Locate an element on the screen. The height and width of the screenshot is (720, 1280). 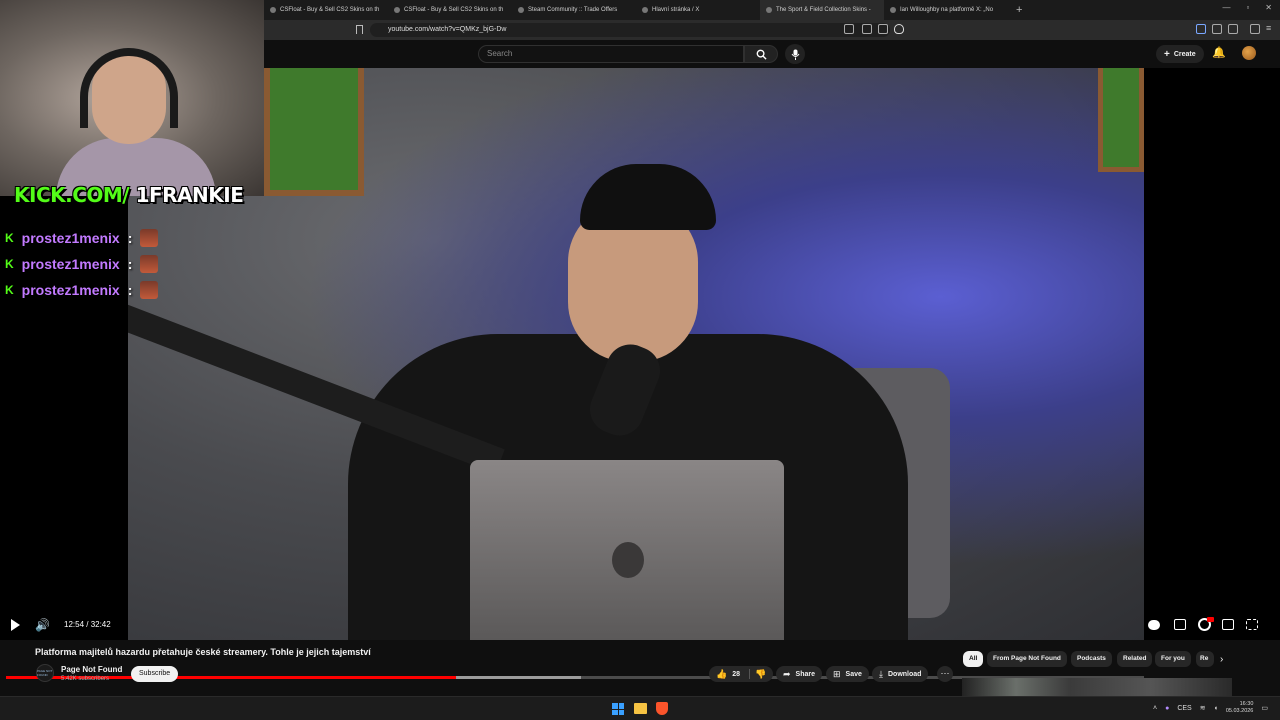
ellipsis-icon: ⋯ is located at coordinates (945, 673).